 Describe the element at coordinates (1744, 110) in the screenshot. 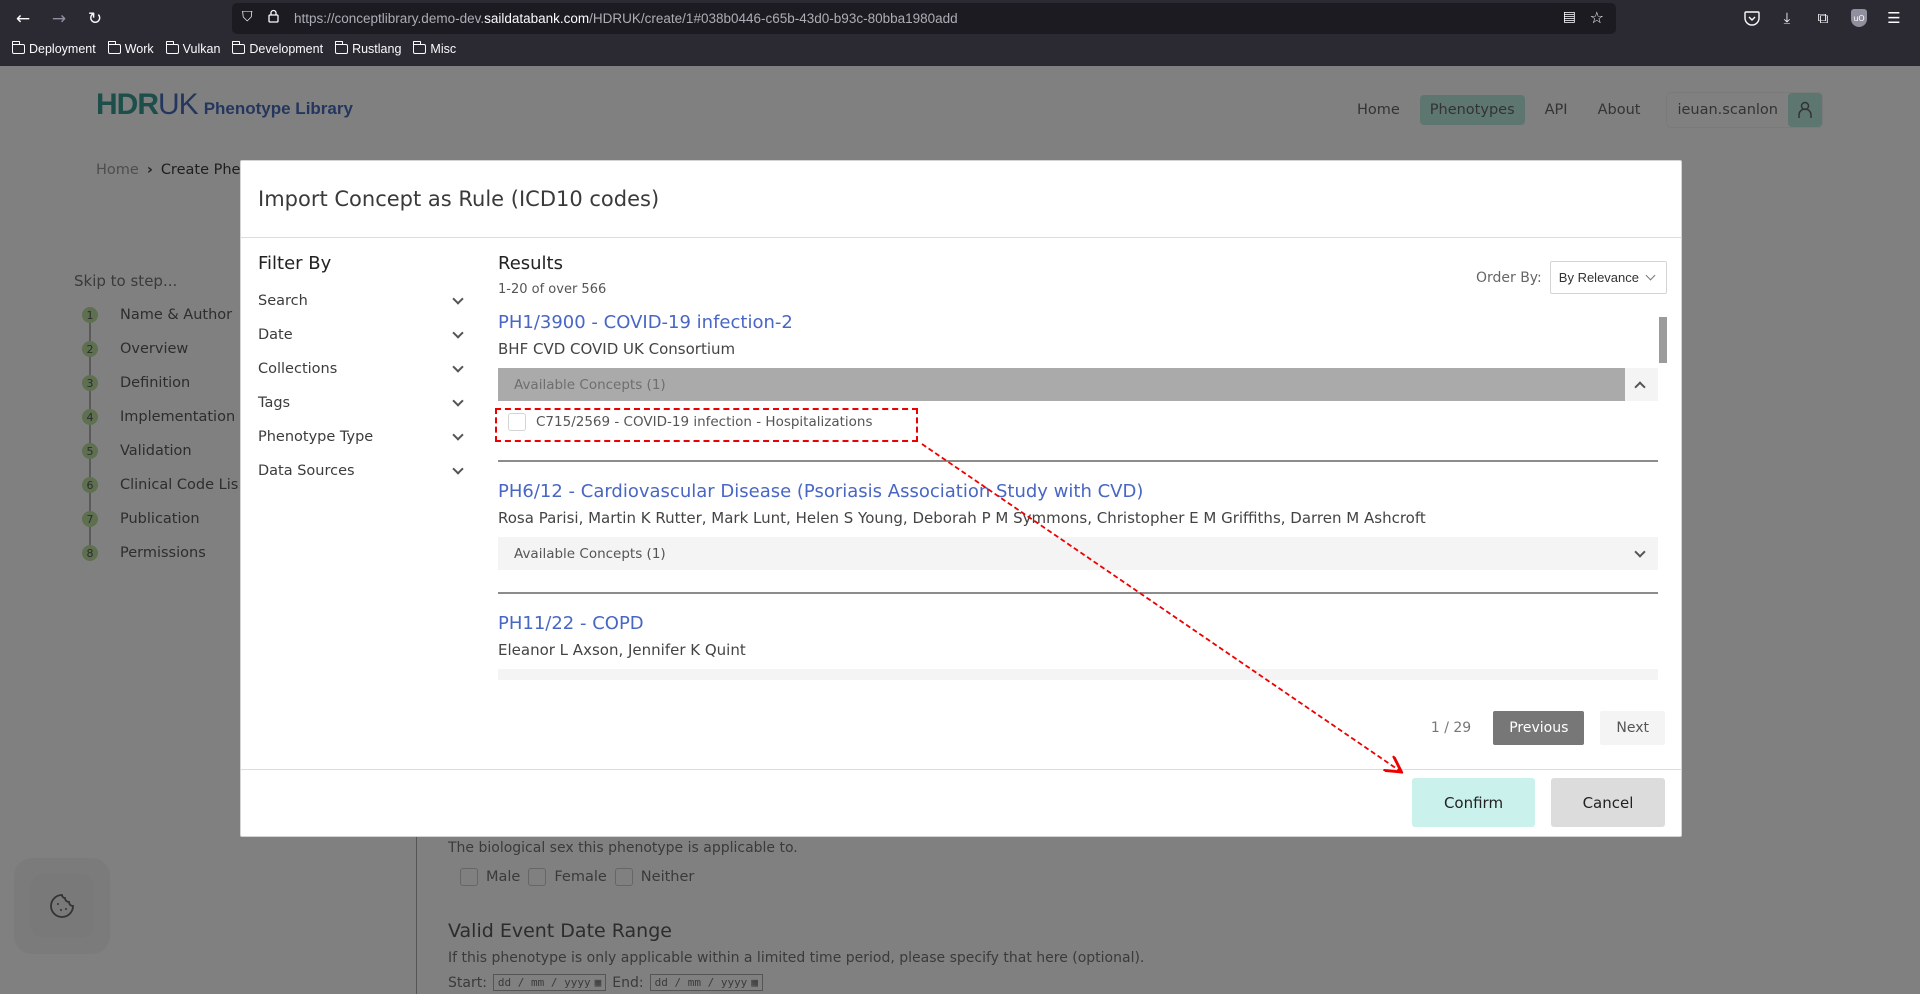

I see `user-menu: ieuan.scanlon` at that location.